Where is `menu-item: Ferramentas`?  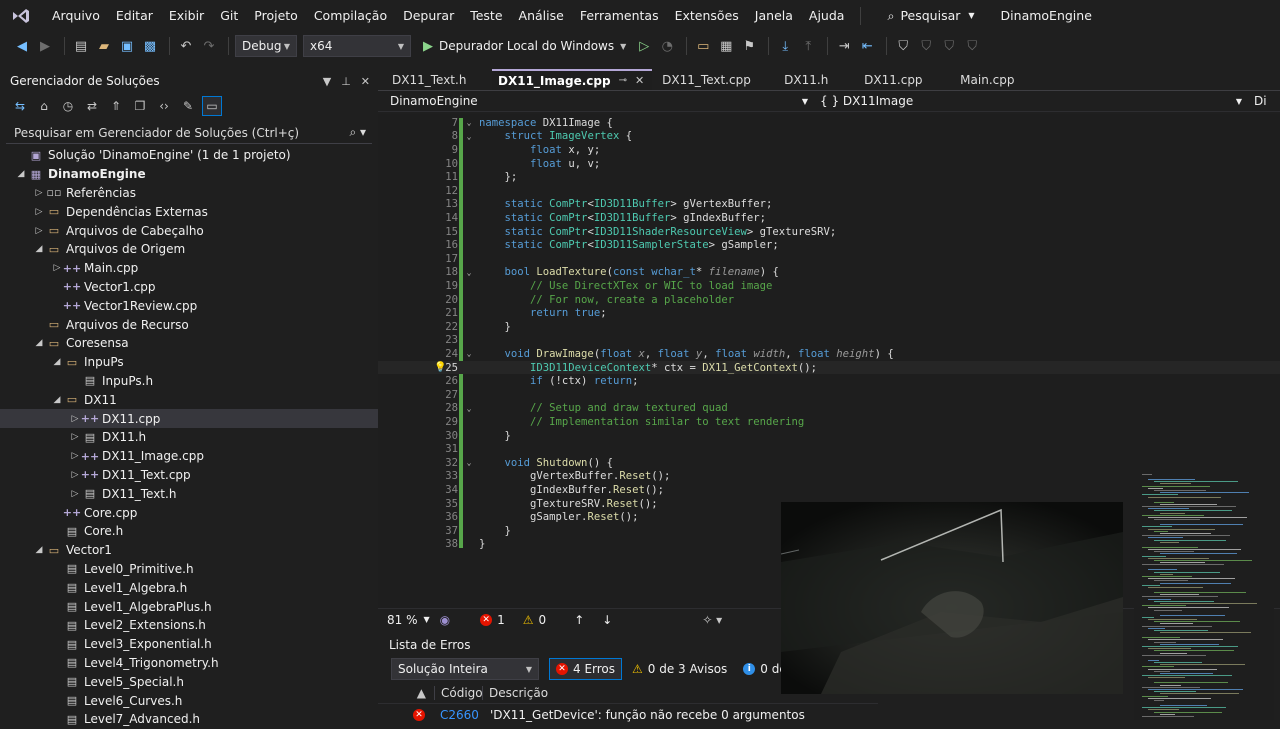 menu-item: Ferramentas is located at coordinates (619, 15).